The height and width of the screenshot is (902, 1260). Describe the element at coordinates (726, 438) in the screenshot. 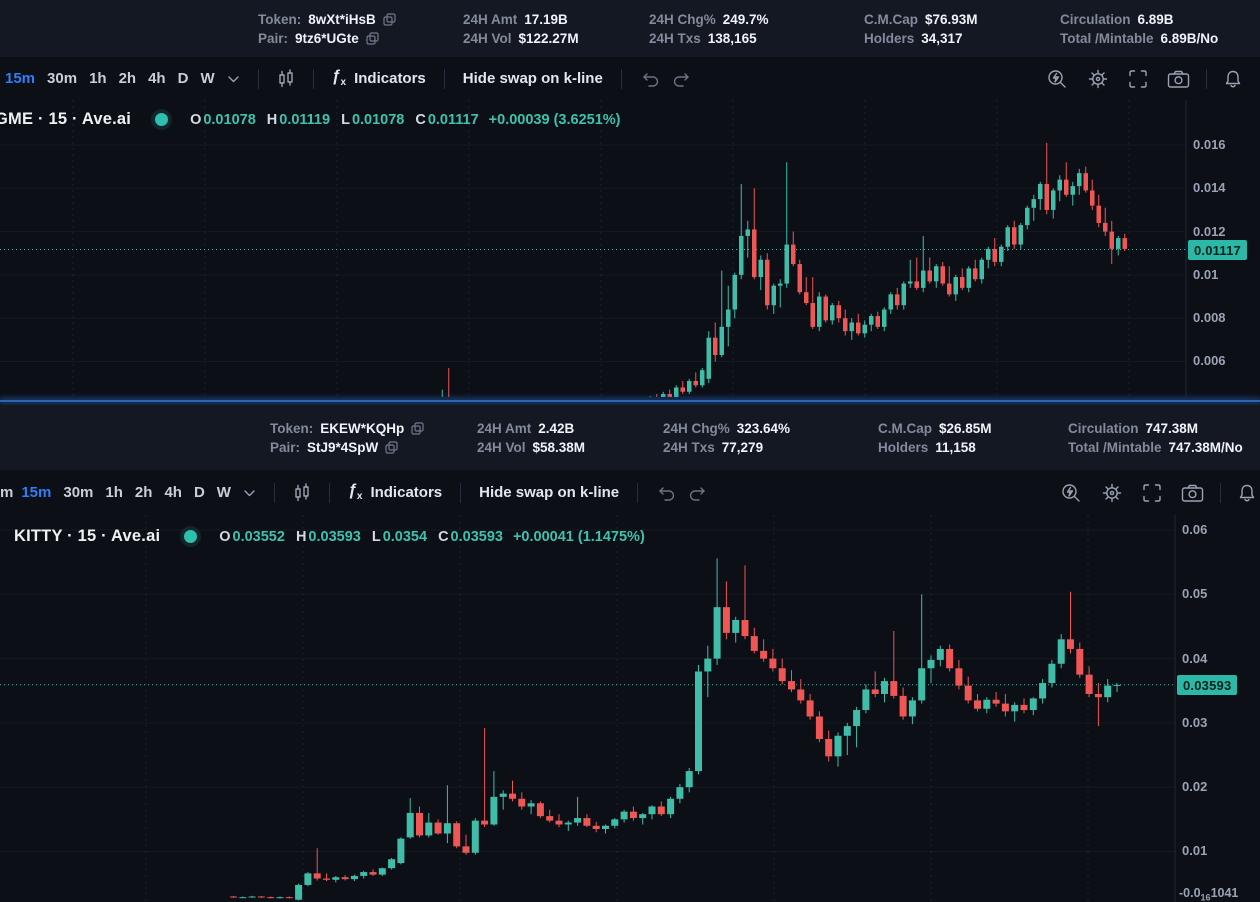

I see `change-column: 24H Chg% 323.64% 24H Txs 77,279` at that location.